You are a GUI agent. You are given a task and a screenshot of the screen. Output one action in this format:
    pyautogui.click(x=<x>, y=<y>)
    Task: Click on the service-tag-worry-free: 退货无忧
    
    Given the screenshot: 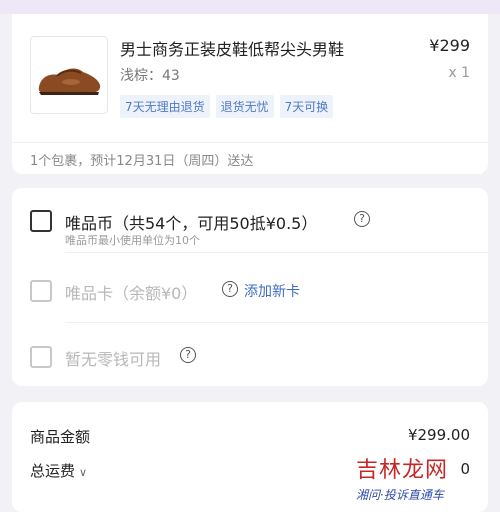 What is the action you would take?
    pyautogui.click(x=244, y=106)
    